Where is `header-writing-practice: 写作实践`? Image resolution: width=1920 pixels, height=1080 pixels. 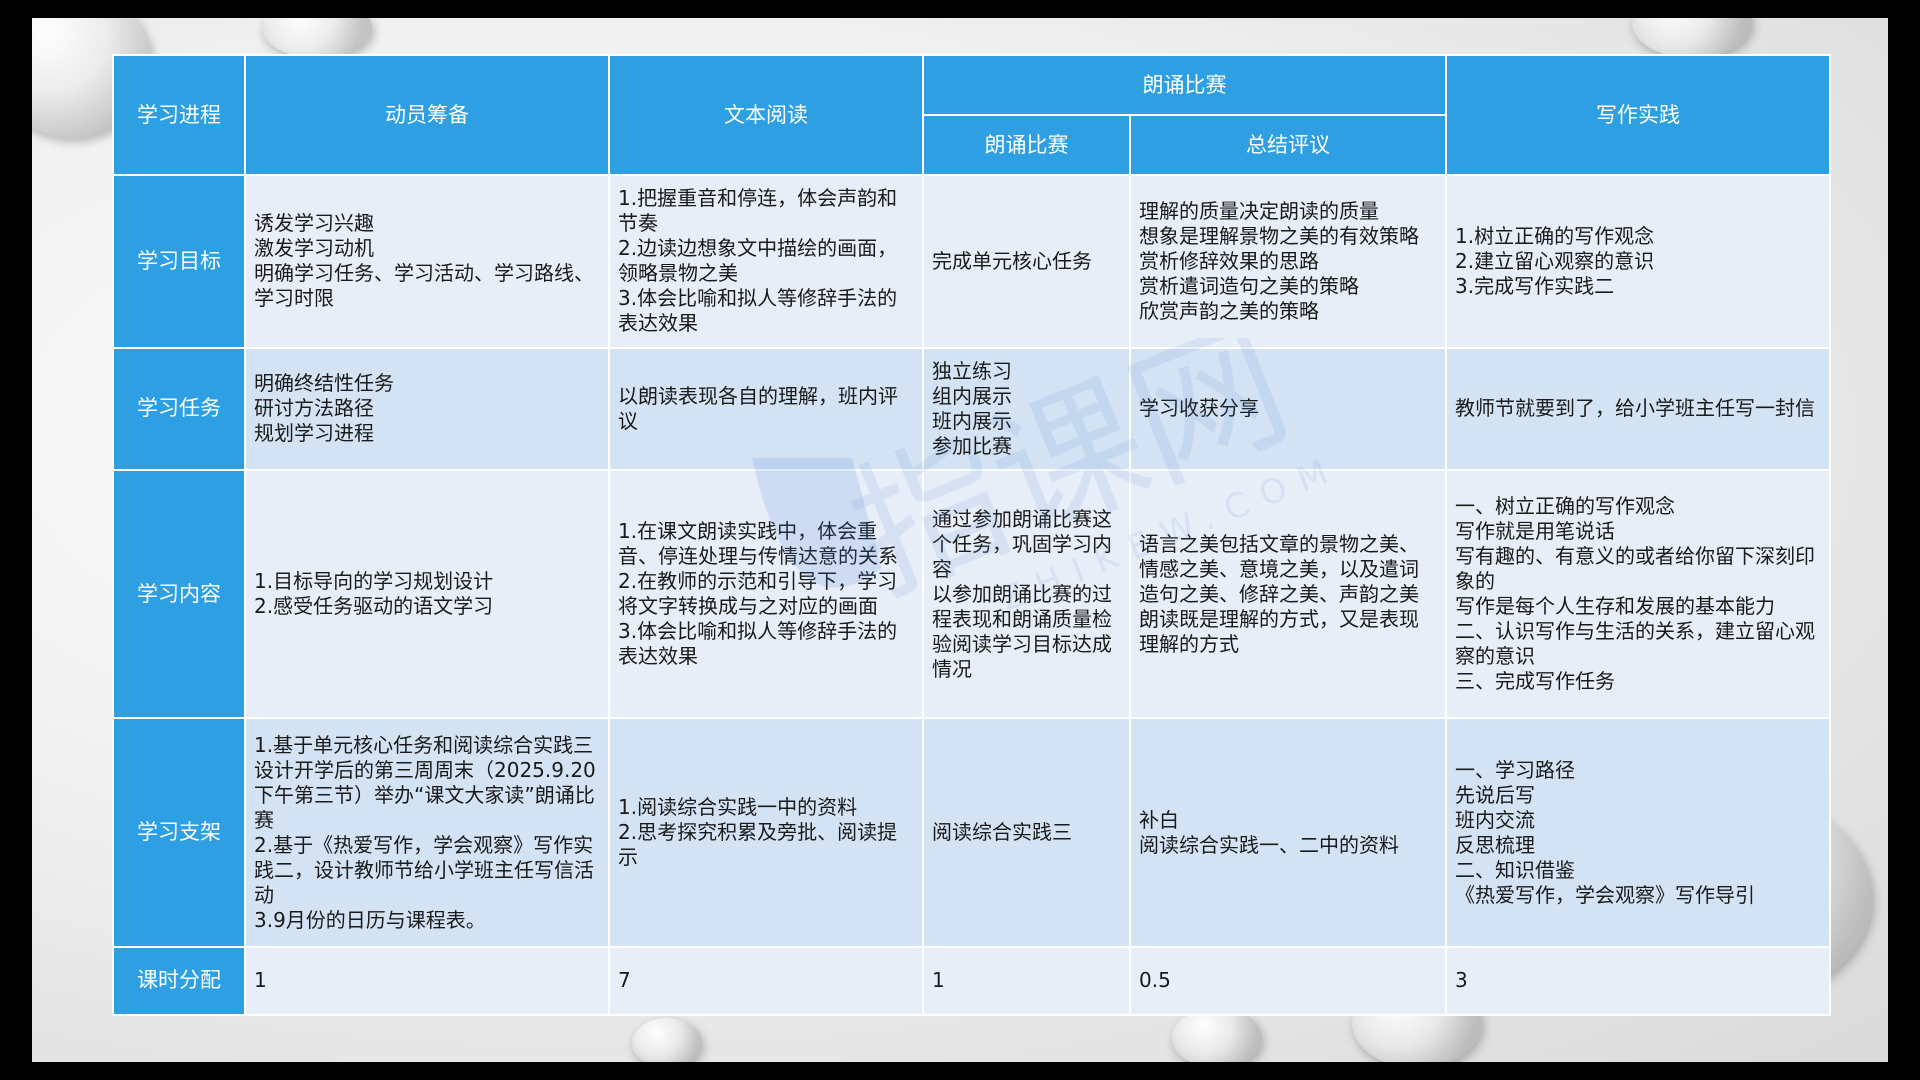 header-writing-practice: 写作实践 is located at coordinates (1638, 115).